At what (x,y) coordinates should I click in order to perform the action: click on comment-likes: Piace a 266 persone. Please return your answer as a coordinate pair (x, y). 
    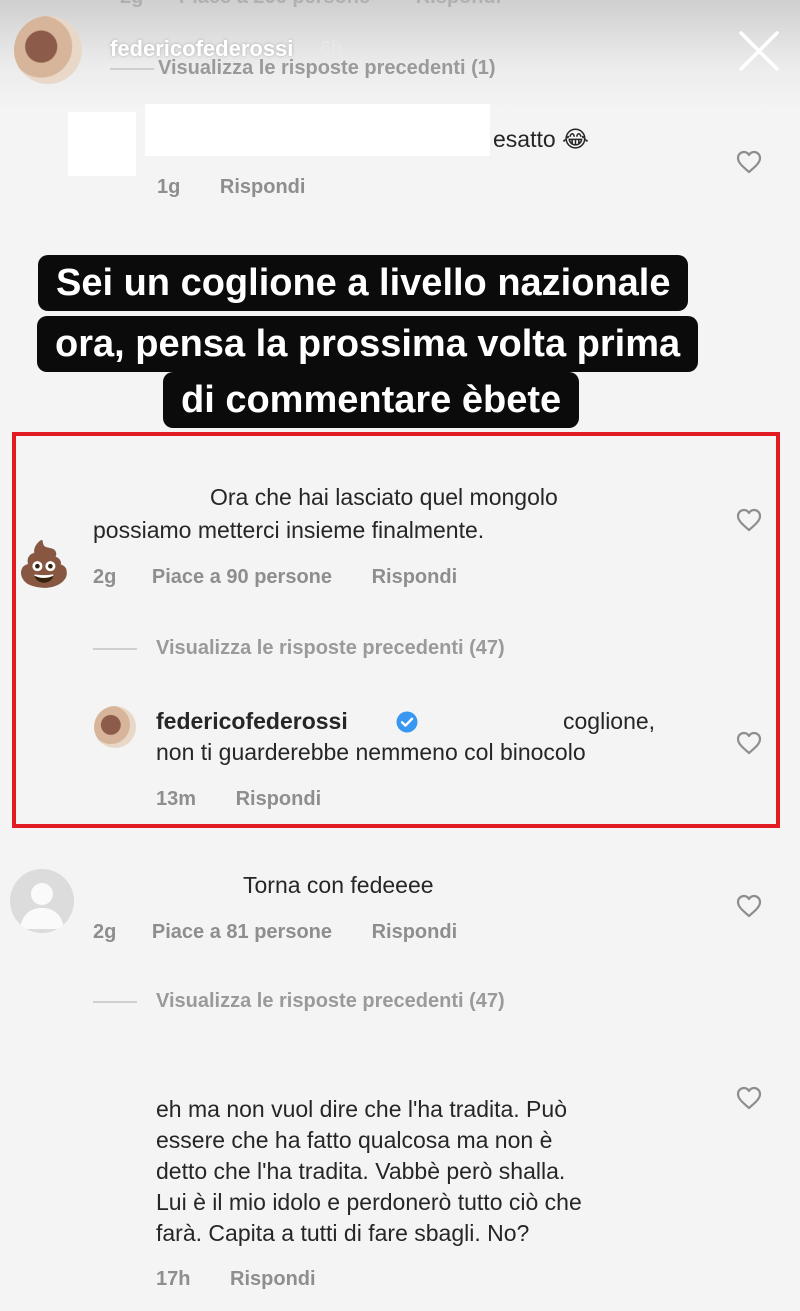
    Looking at the image, I should click on (274, 4).